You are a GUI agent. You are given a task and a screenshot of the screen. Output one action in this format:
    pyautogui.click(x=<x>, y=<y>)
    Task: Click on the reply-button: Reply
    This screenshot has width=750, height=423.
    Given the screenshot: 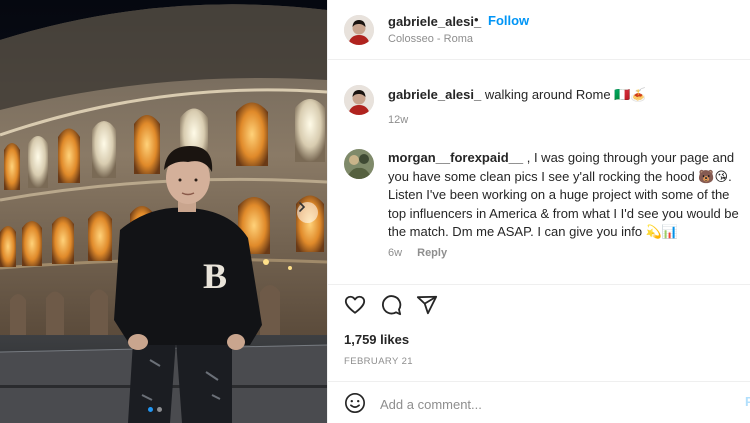 What is the action you would take?
    pyautogui.click(x=432, y=253)
    